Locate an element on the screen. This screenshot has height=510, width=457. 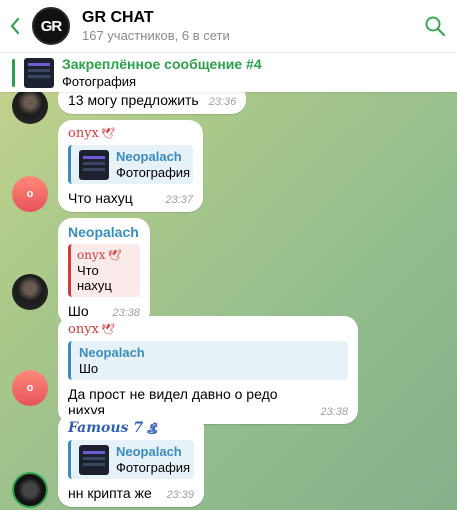
pinned-thumbnail is located at coordinates (39, 72).